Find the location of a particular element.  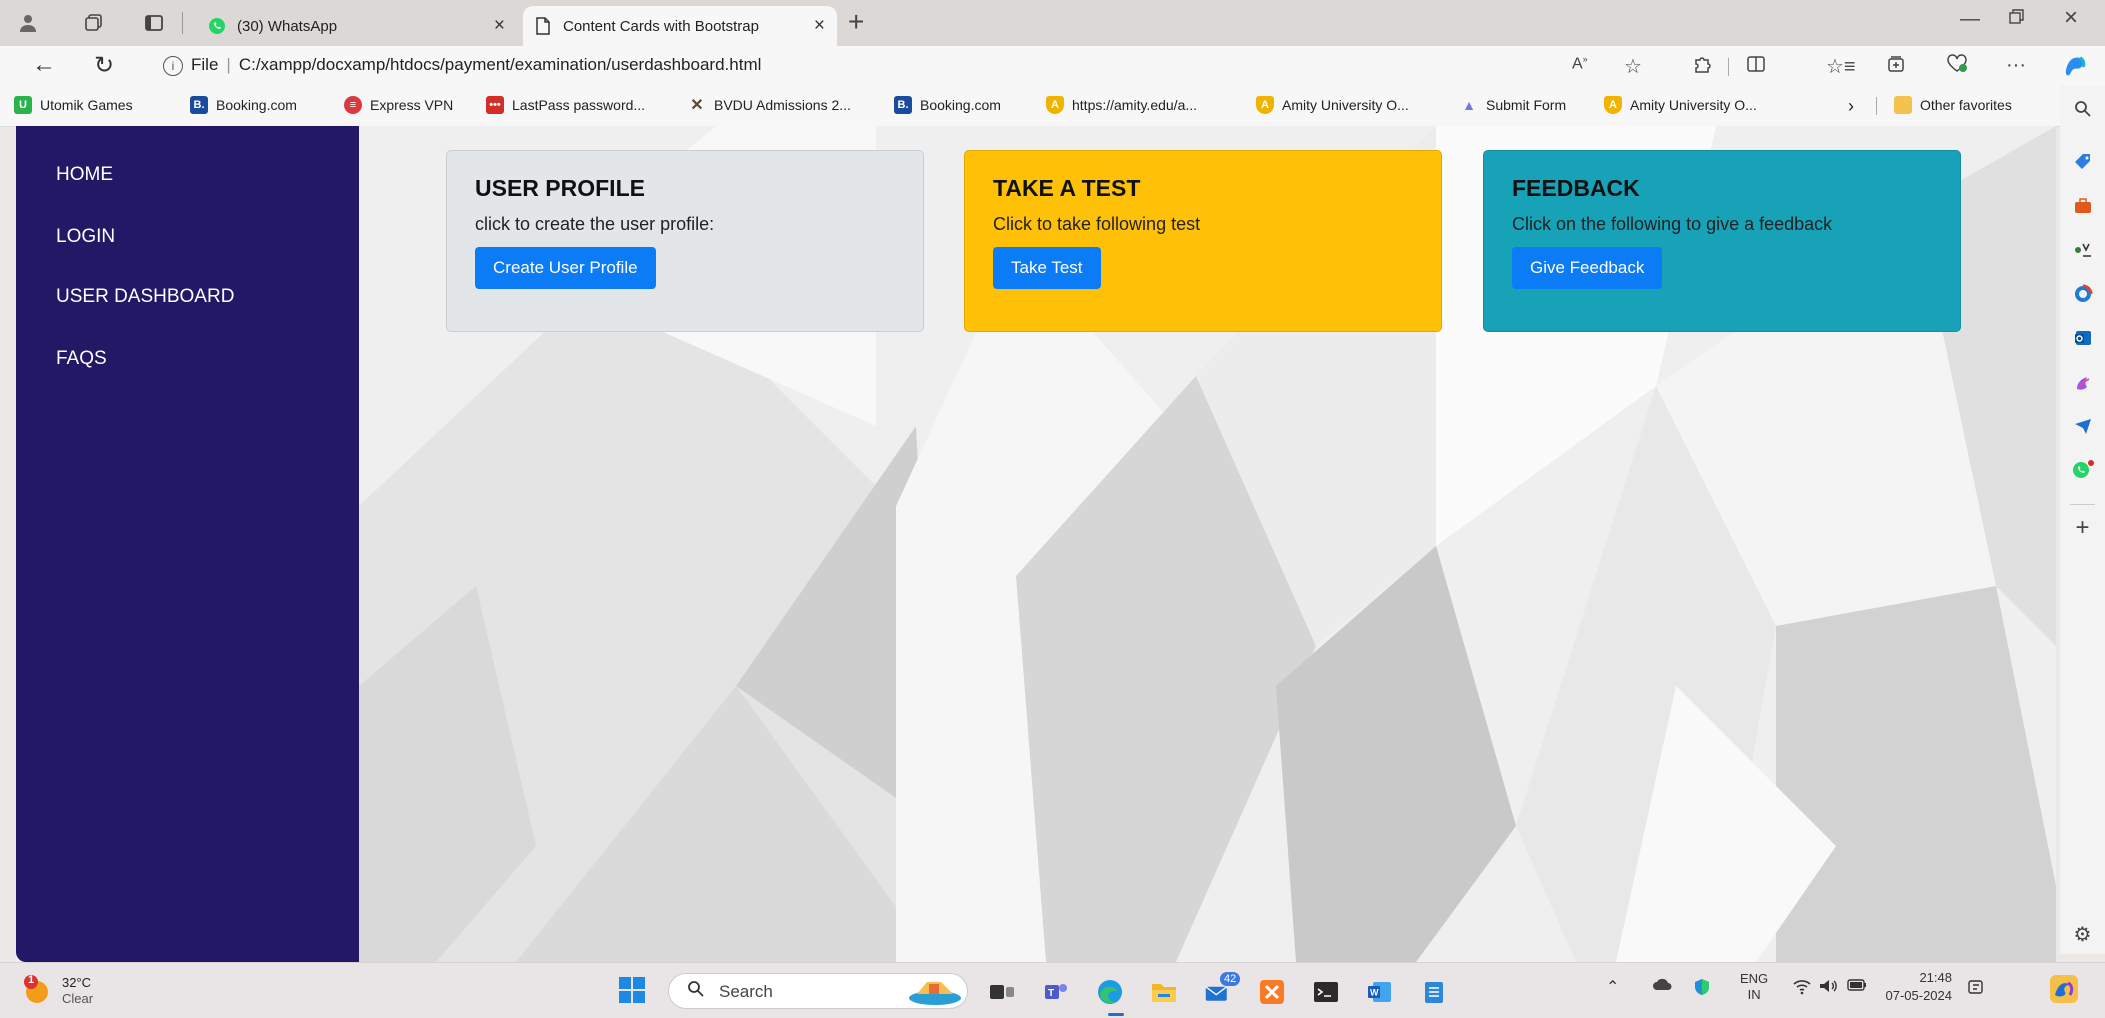

clock: 21:48 07-05-2024 is located at coordinates (1918, 987).